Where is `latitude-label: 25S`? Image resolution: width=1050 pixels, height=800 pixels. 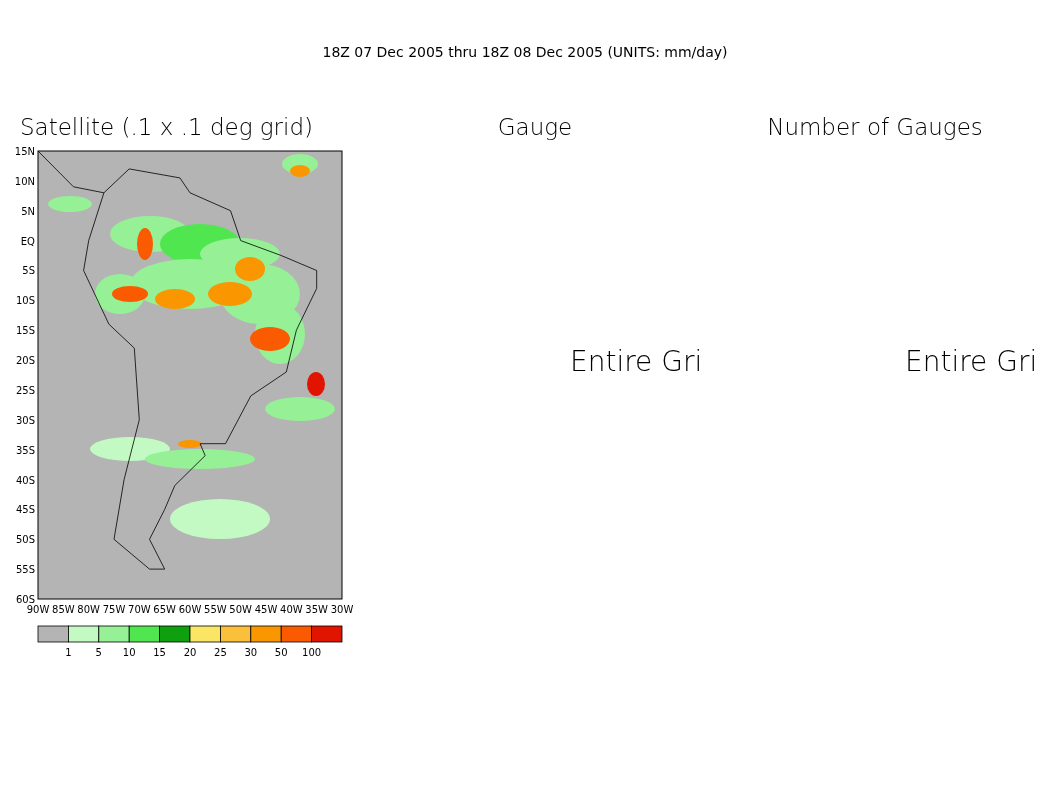
latitude-label: 25S is located at coordinates (25, 390).